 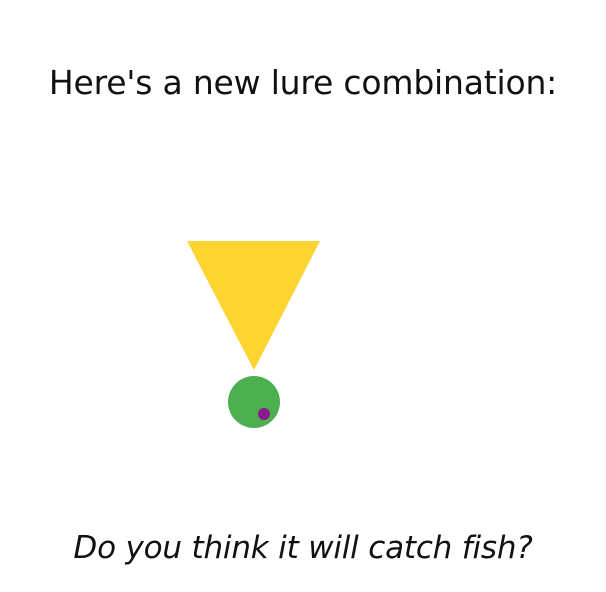 I want to click on lure-illustration, so click(x=255, y=337).